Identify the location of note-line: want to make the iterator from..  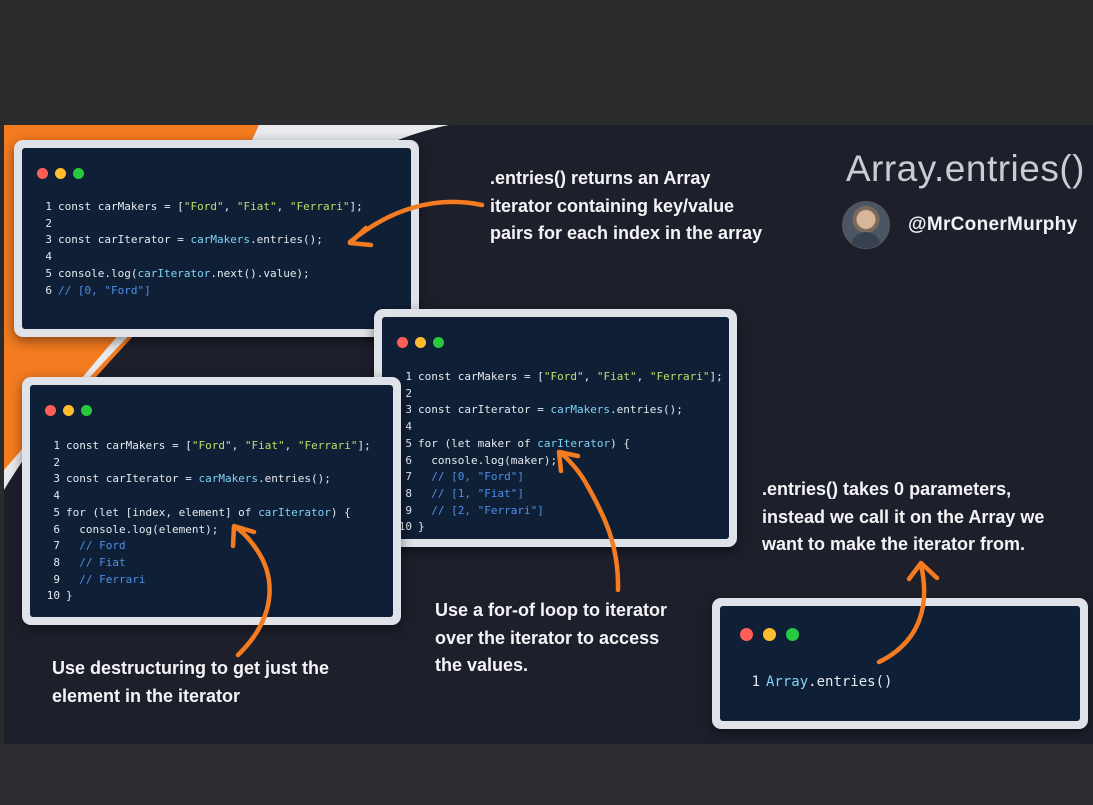
(894, 544).